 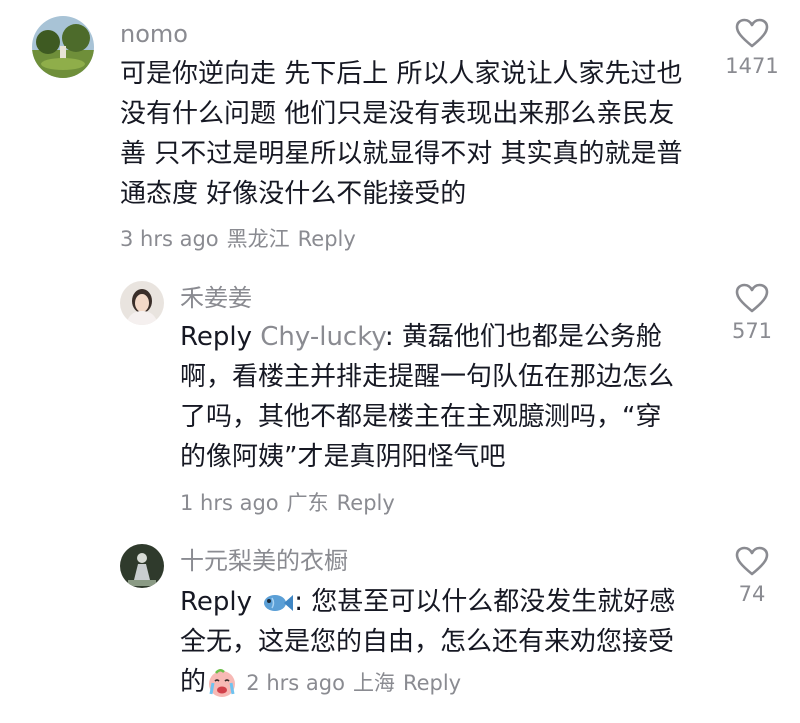 What do you see at coordinates (169, 239) in the screenshot?
I see `comment-time: 3 hrs ago` at bounding box center [169, 239].